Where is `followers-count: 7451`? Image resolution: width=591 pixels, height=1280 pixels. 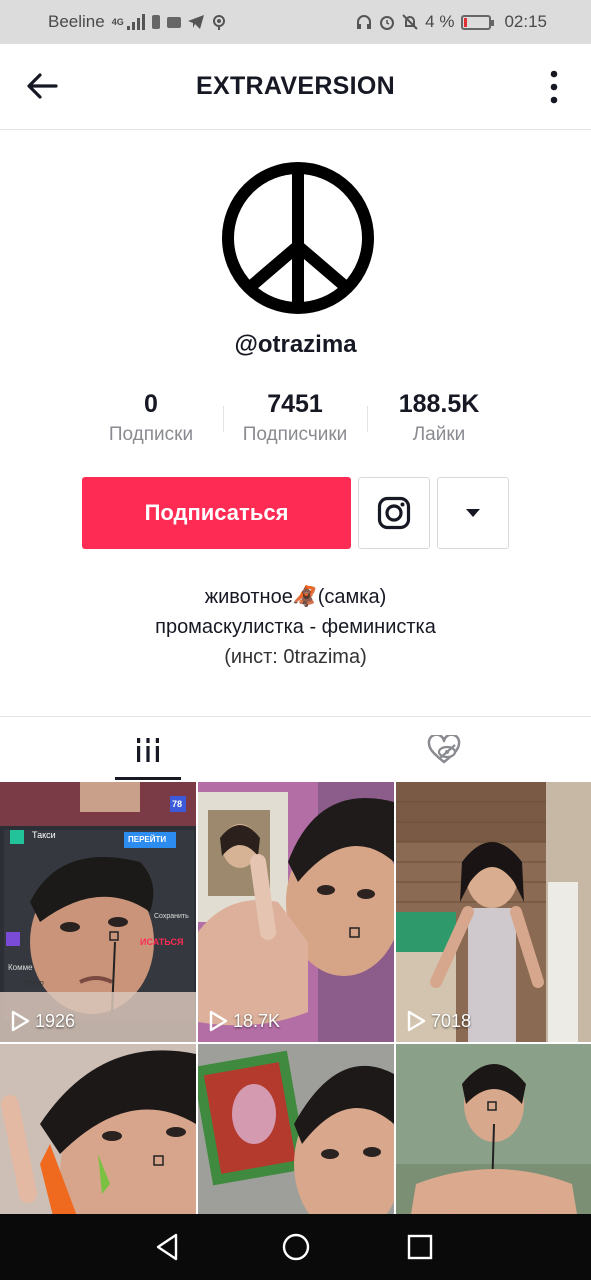 followers-count: 7451 is located at coordinates (295, 404).